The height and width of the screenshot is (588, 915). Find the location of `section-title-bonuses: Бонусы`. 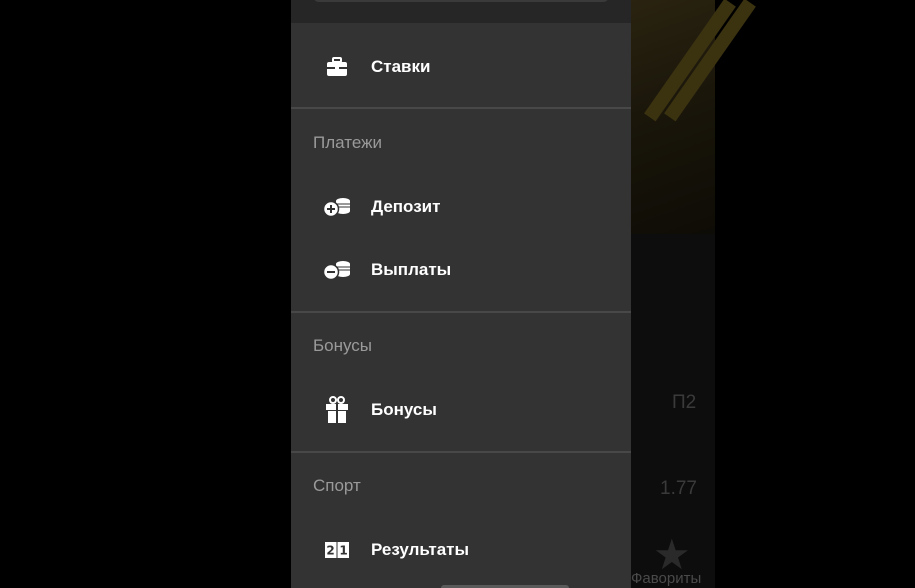

section-title-bonuses: Бонусы is located at coordinates (343, 345).